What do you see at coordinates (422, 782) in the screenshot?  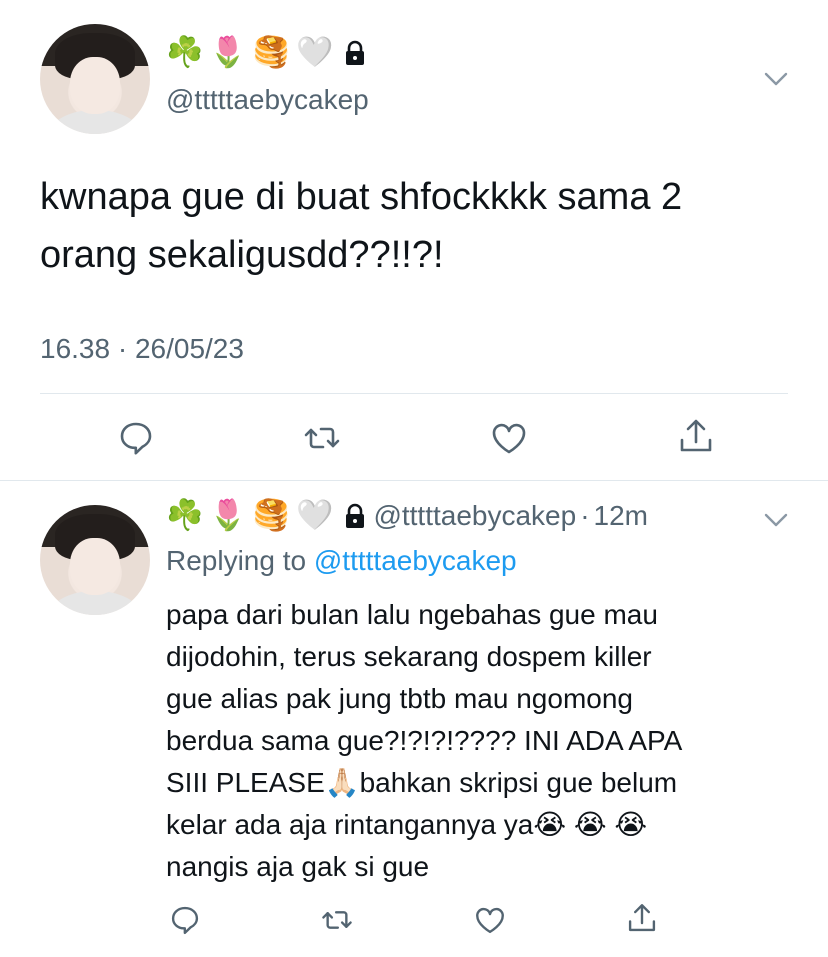 I see `reply-text-line: SIII PLEASE🙏🏻bahkan skripsi gue belum` at bounding box center [422, 782].